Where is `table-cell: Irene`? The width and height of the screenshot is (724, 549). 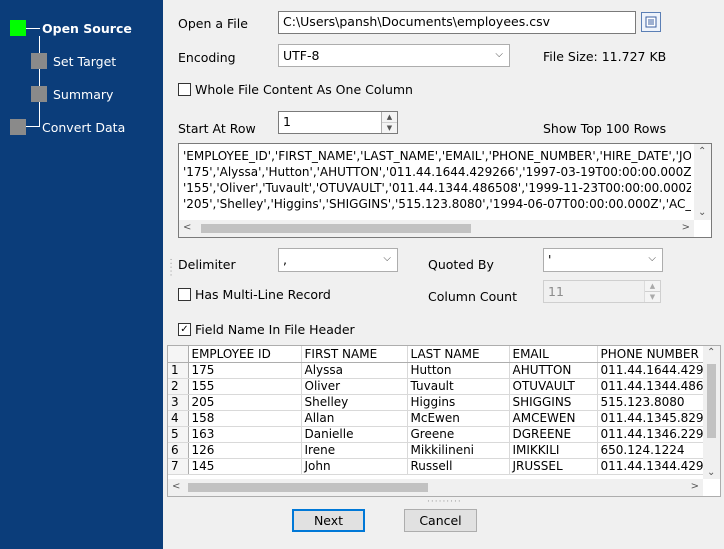 table-cell: Irene is located at coordinates (354, 450).